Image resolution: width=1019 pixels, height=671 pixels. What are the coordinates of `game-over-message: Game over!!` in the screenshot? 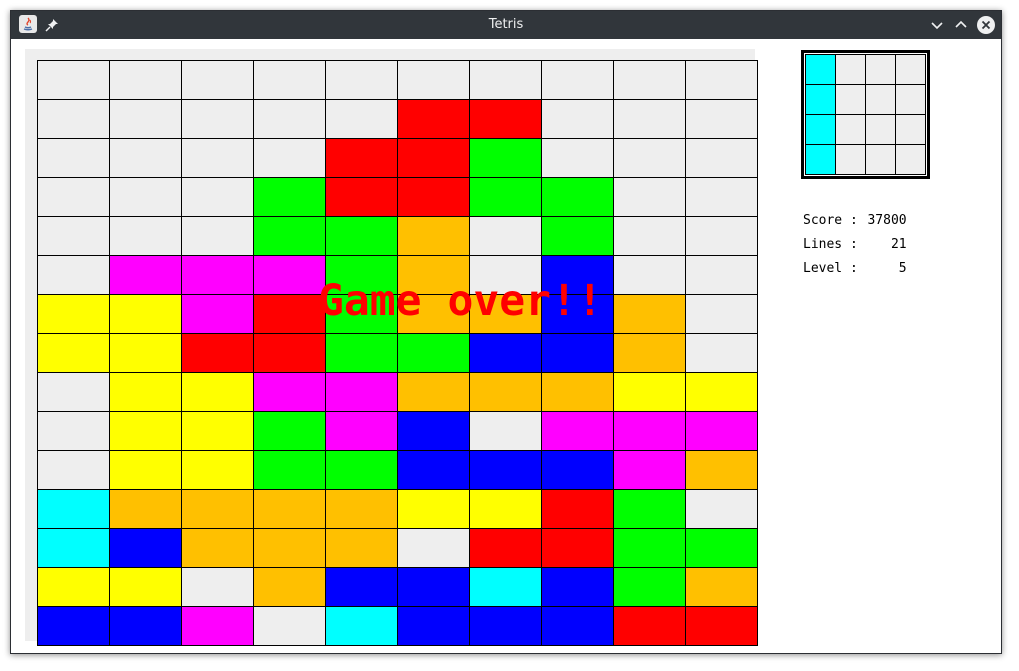 It's located at (460, 301).